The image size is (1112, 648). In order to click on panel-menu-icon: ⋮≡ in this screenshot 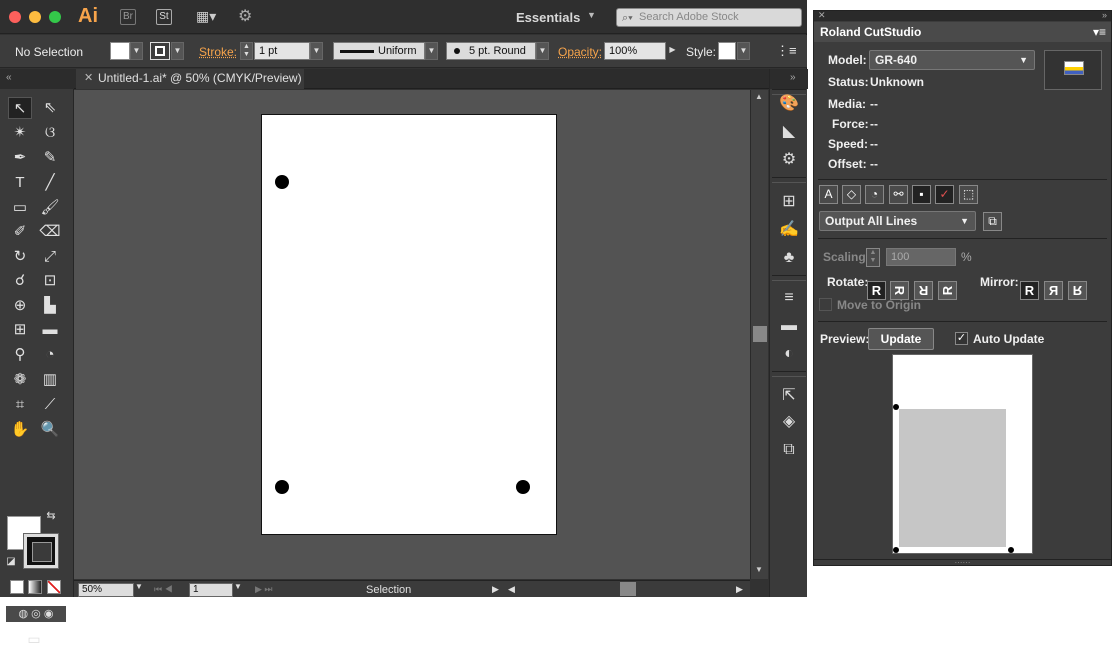, I will do `click(786, 51)`.